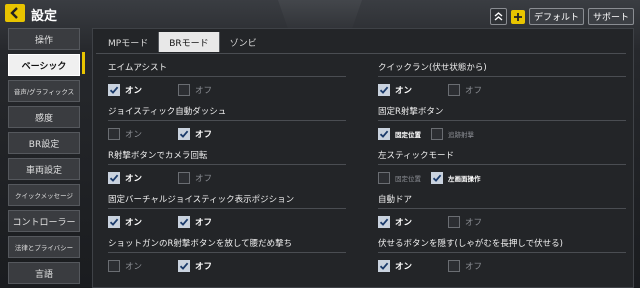 This screenshot has width=640, height=288. What do you see at coordinates (452, 134) in the screenshot?
I see `setting-option: 追跡射撃` at bounding box center [452, 134].